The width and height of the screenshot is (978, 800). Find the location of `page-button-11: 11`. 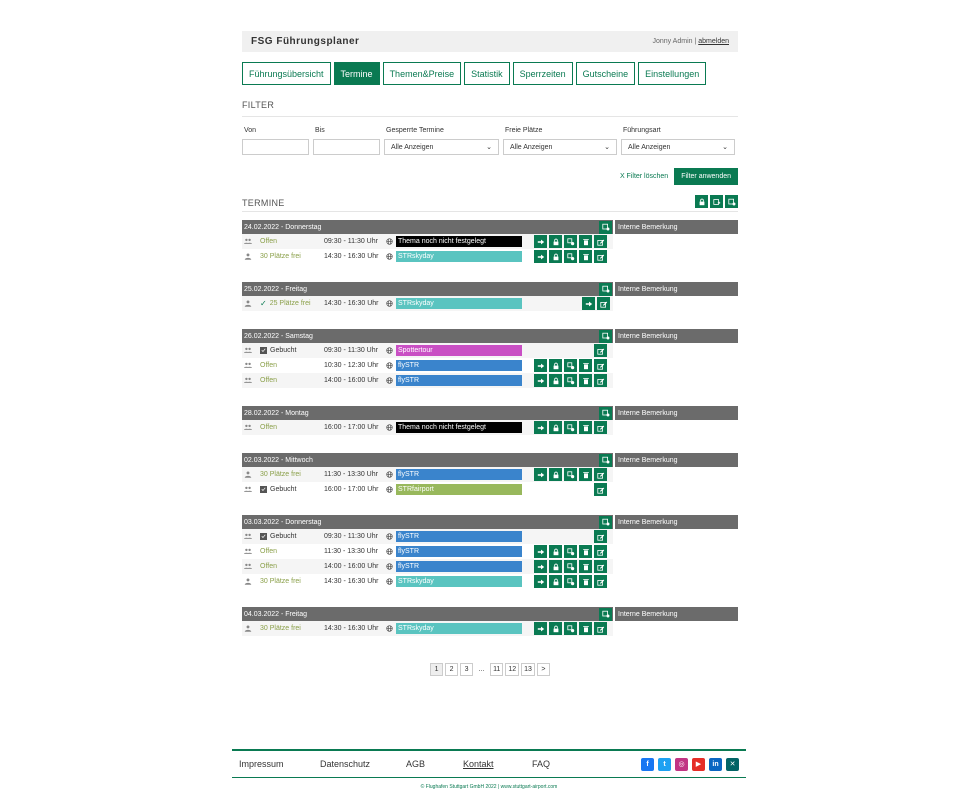

page-button-11: 11 is located at coordinates (497, 669).